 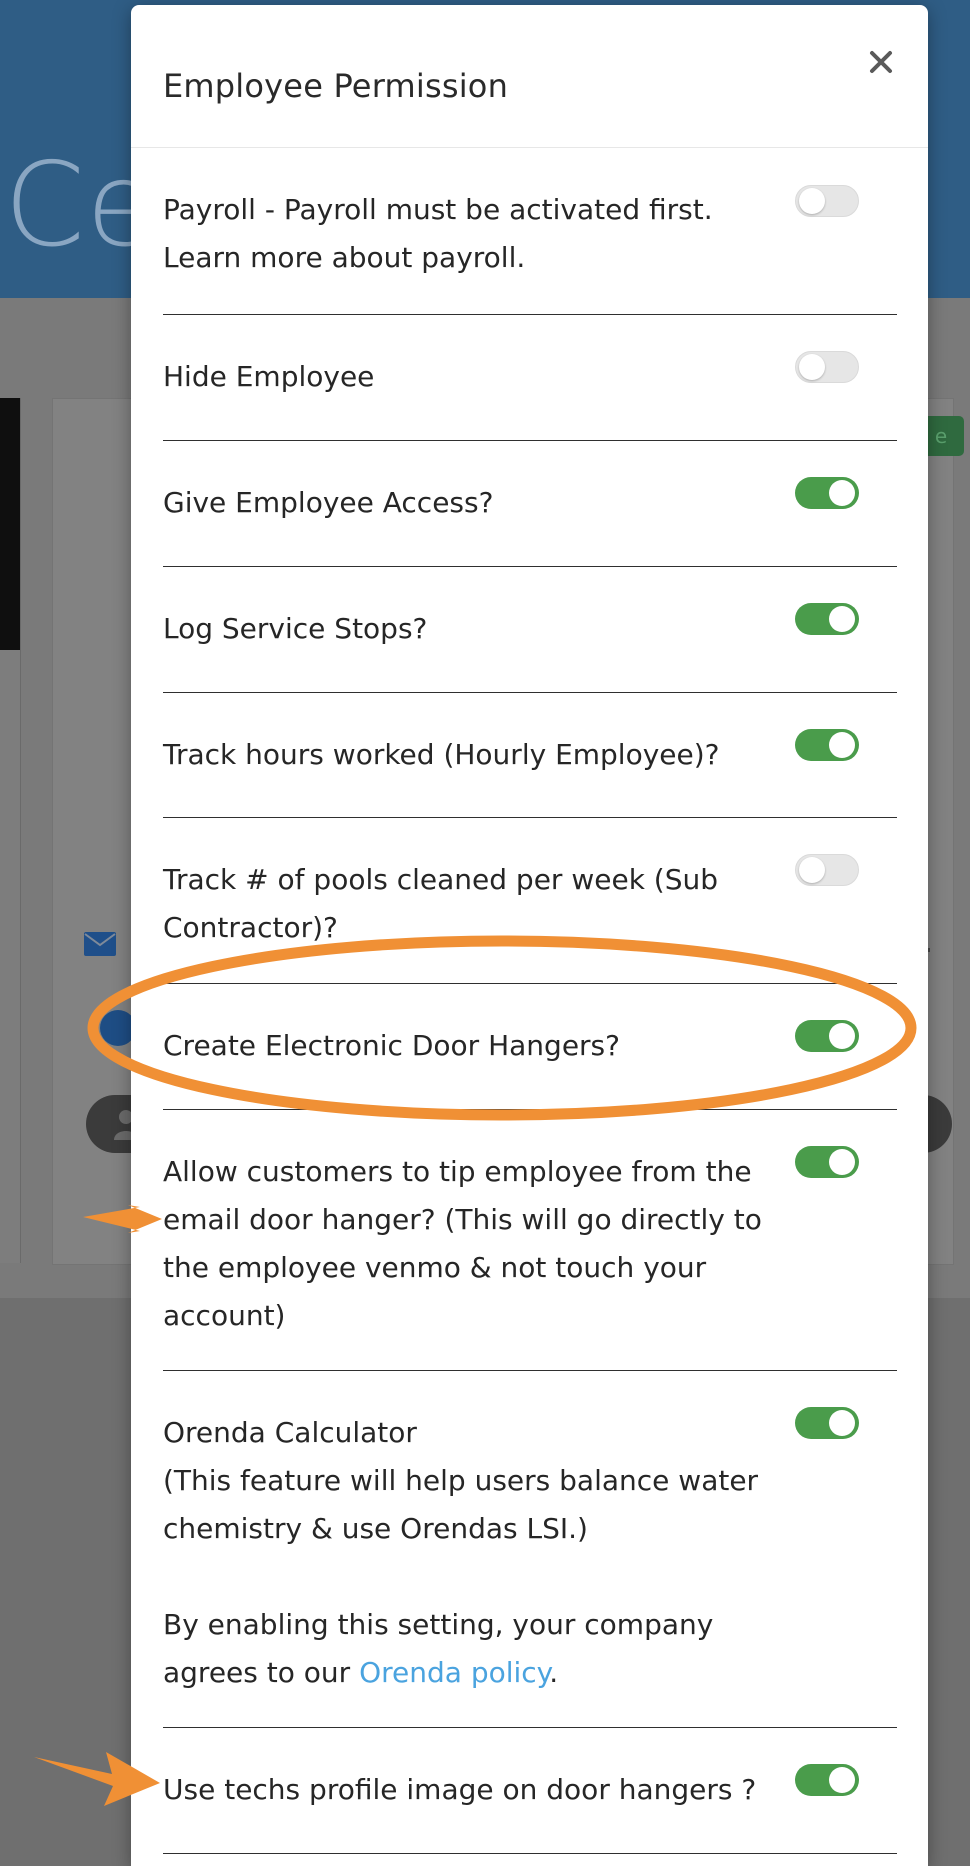 I want to click on permission-label-door-hangers: Create Electronic Door Hangers?, so click(x=392, y=1045).